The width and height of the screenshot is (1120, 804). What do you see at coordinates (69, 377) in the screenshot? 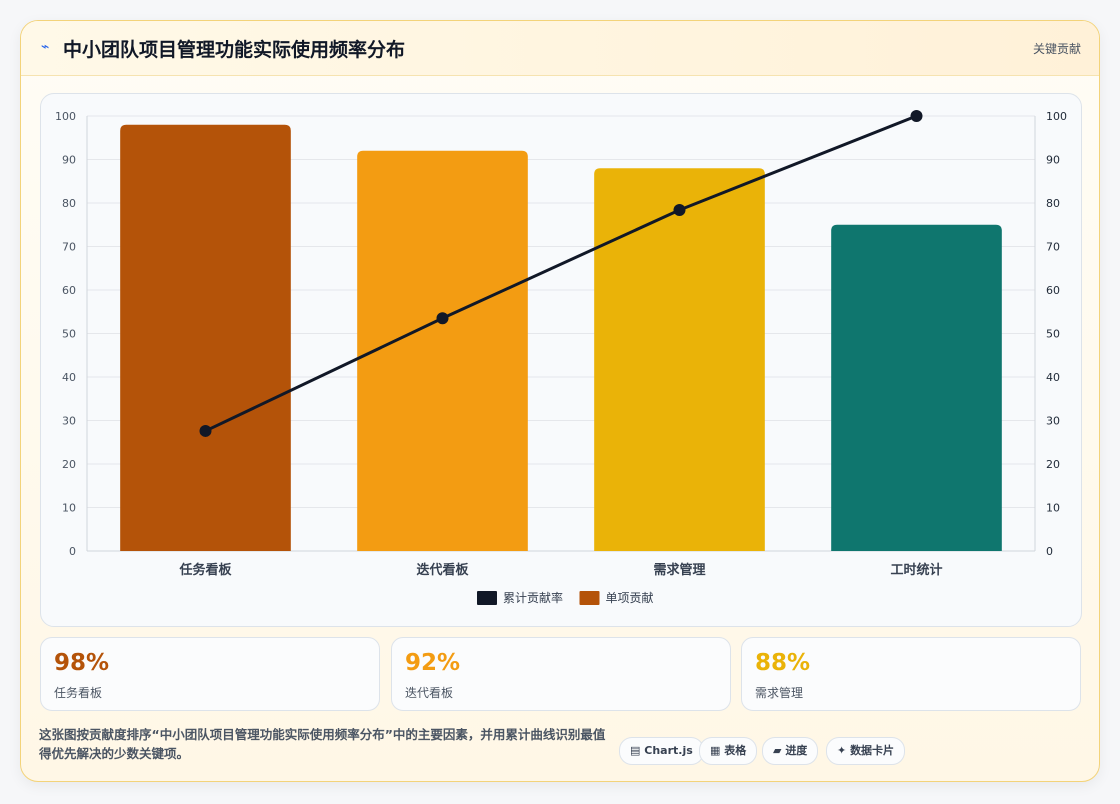
I see `y-tick-label: 40` at bounding box center [69, 377].